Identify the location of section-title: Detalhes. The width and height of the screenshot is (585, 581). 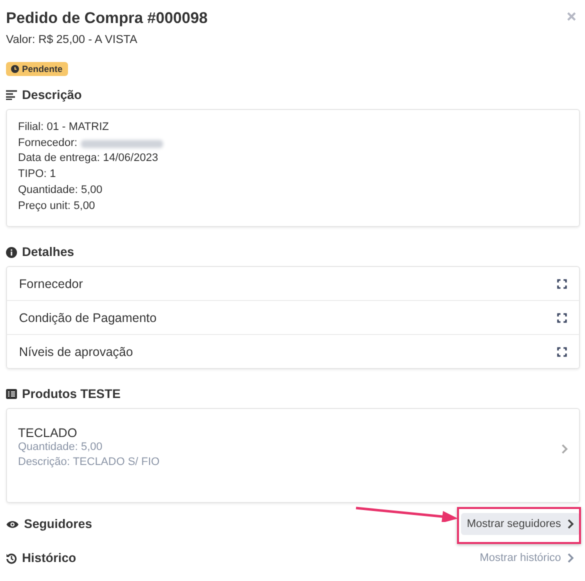
(48, 252).